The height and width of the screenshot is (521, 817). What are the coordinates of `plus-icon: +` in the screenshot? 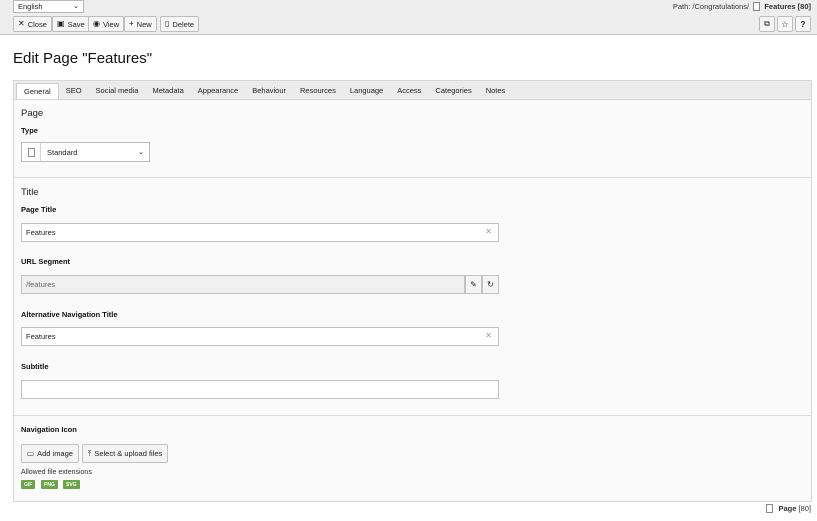 It's located at (131, 23).